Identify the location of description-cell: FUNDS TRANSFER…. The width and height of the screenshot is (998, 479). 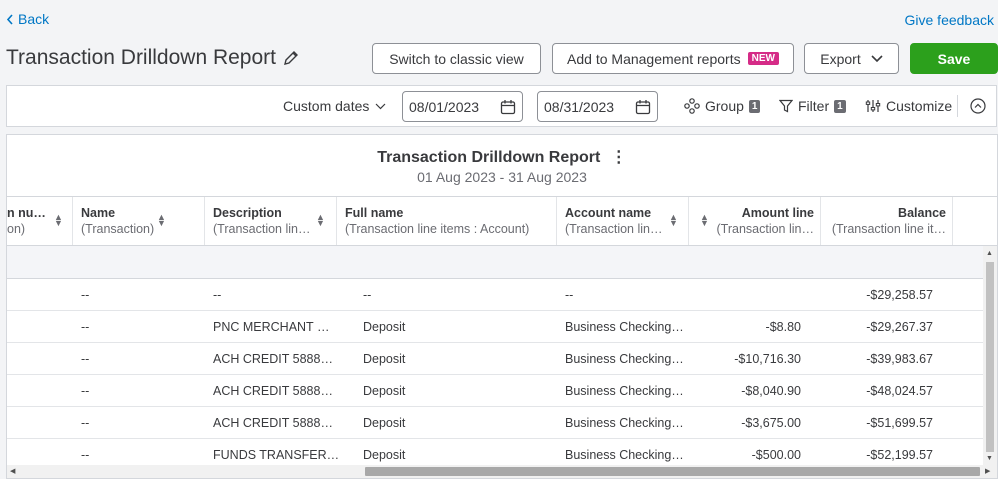
(276, 455).